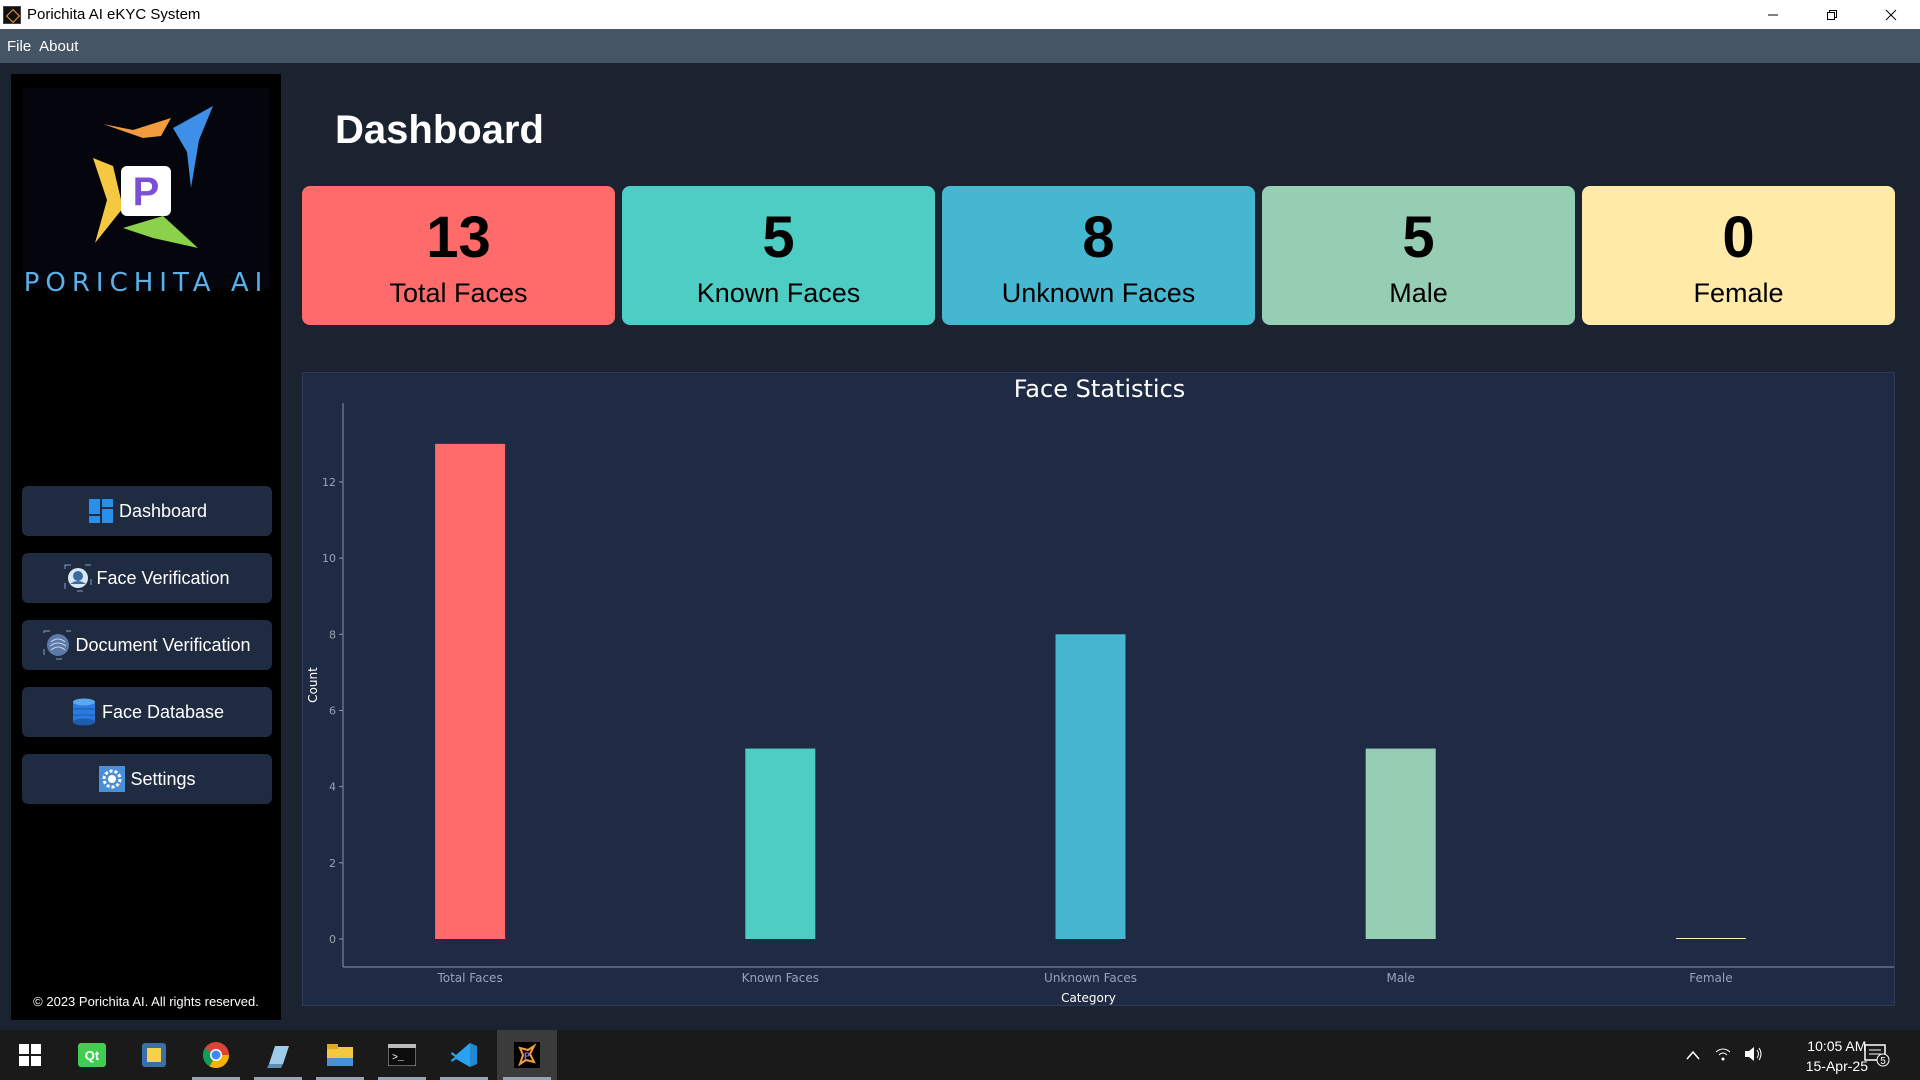 Image resolution: width=1920 pixels, height=1080 pixels. I want to click on bar-female, so click(1710, 938).